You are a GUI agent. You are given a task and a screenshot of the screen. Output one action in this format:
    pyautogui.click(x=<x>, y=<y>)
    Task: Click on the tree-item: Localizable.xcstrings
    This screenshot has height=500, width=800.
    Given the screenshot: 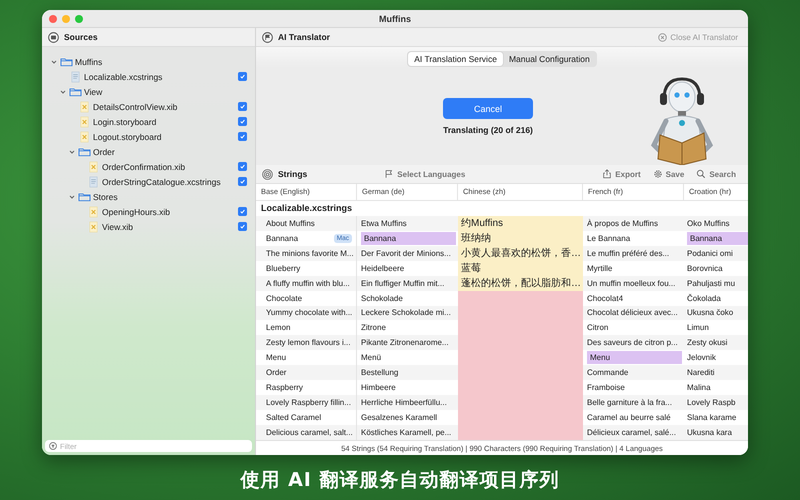 What is the action you would take?
    pyautogui.click(x=123, y=77)
    